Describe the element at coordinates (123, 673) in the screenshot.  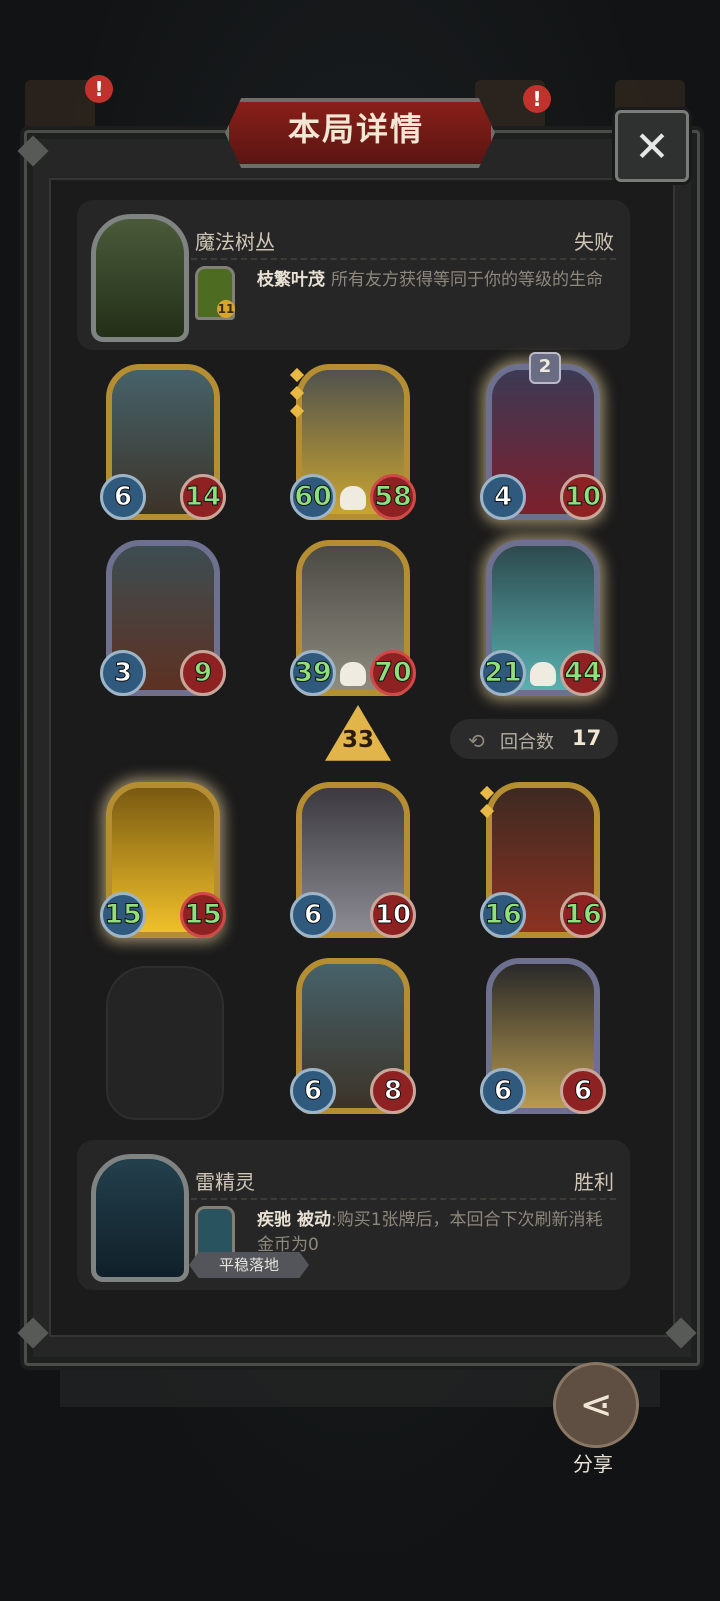
I see `attack-stat: 3` at that location.